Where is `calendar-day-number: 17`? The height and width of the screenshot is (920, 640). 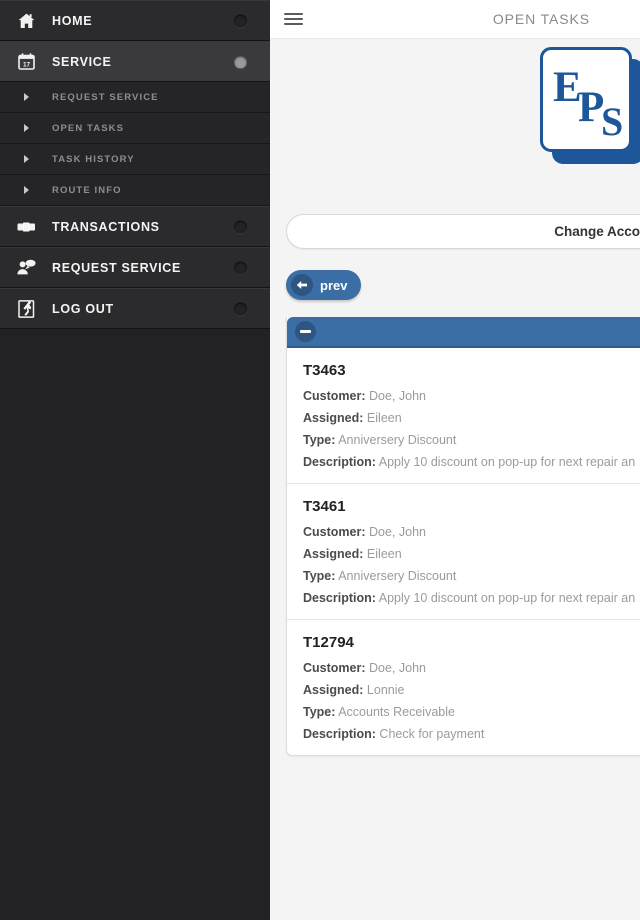
calendar-day-number: 17 is located at coordinates (26, 64).